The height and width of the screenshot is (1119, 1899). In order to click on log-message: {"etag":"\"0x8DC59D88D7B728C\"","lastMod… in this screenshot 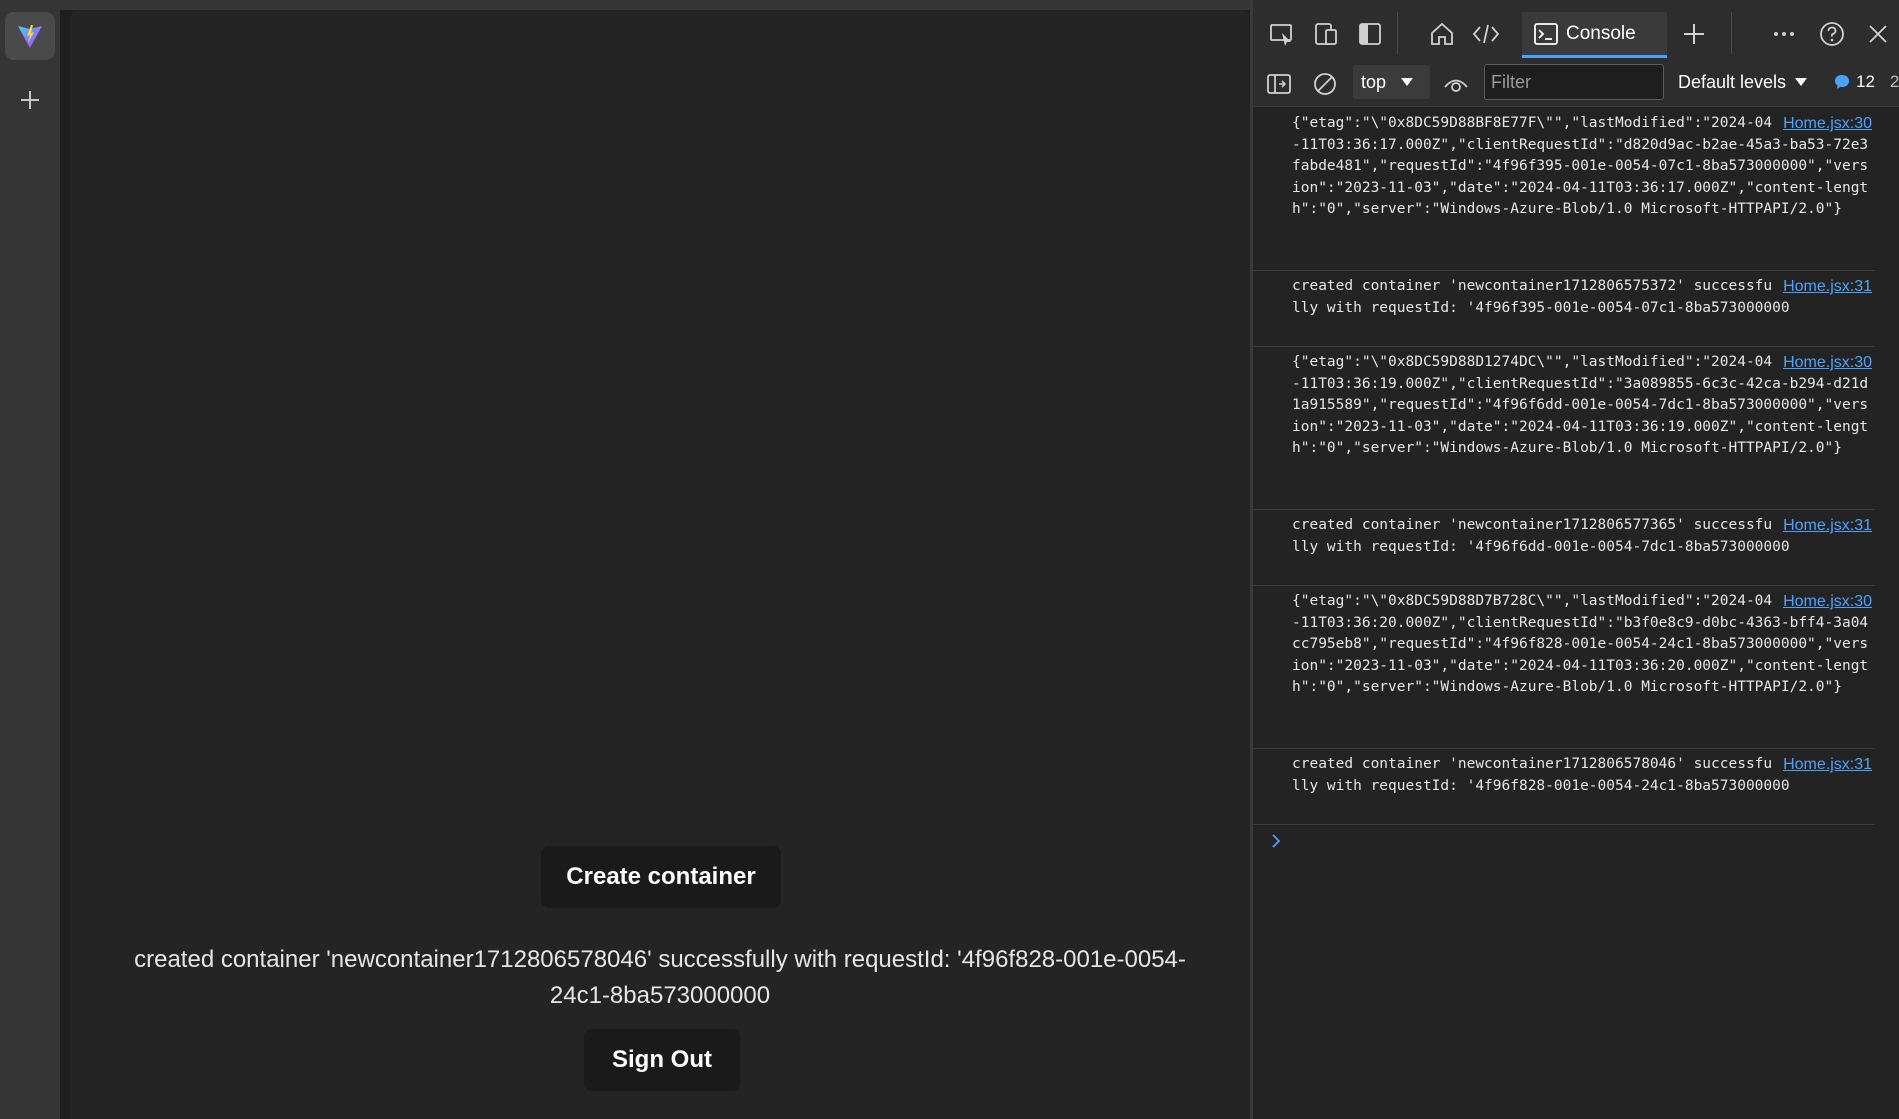, I will do `click(1580, 644)`.